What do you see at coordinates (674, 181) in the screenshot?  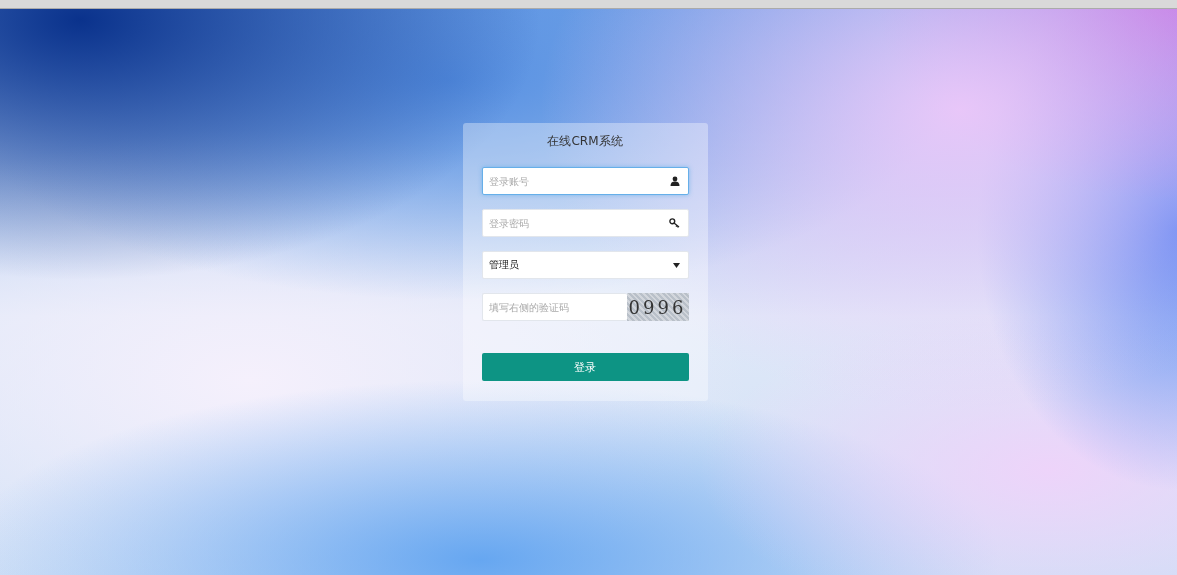 I see `user-icon` at bounding box center [674, 181].